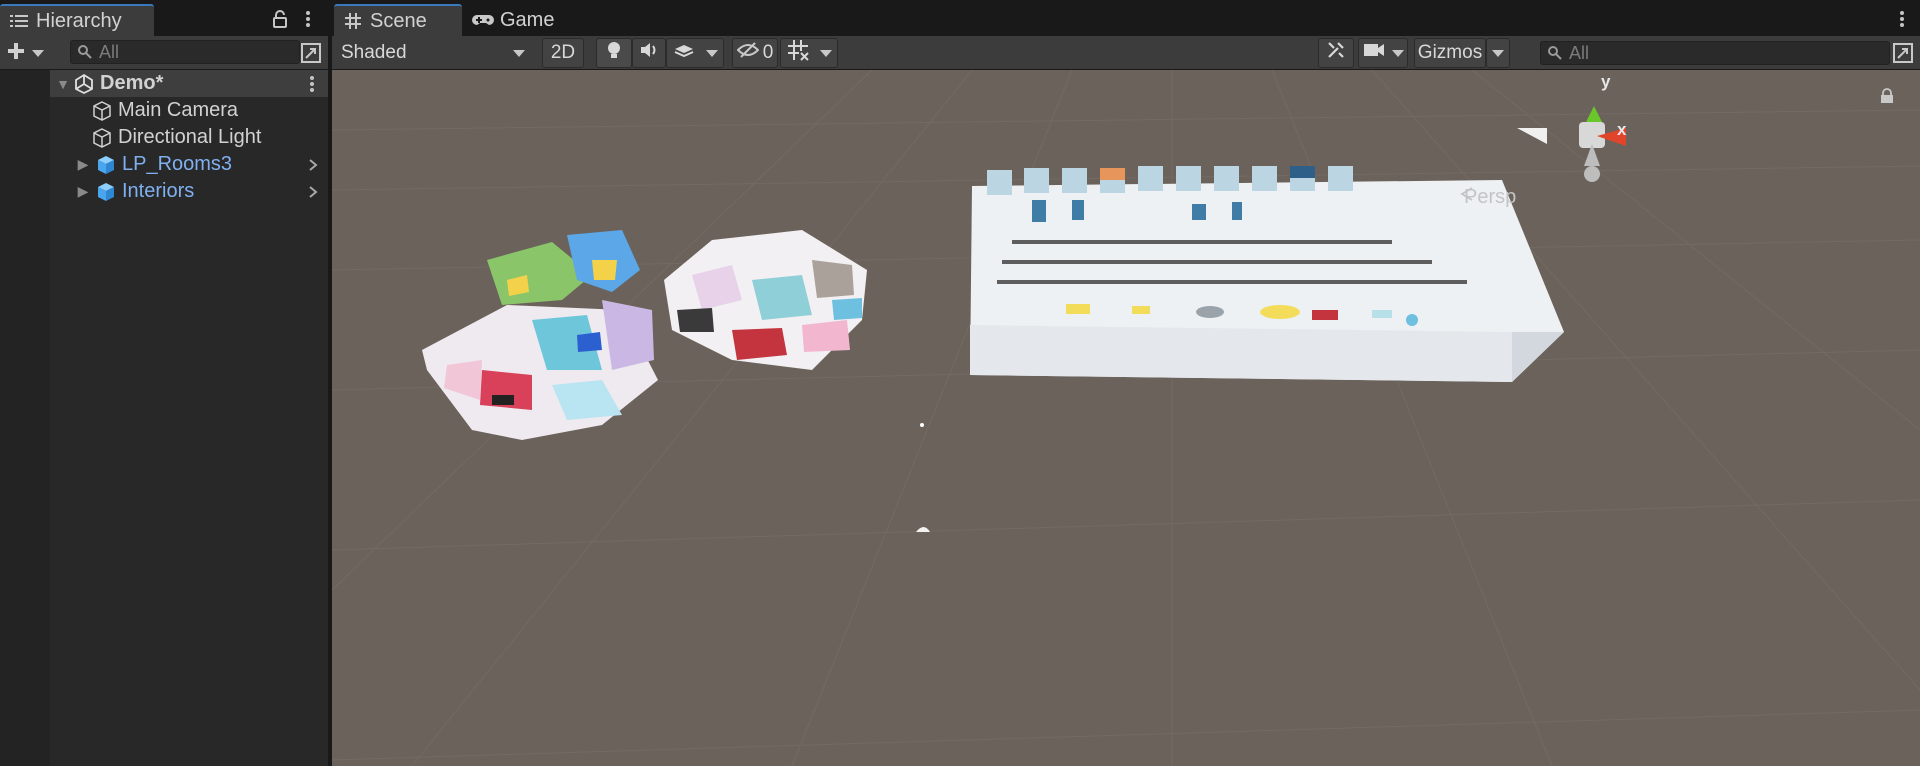  I want to click on grid-icon, so click(353, 21).